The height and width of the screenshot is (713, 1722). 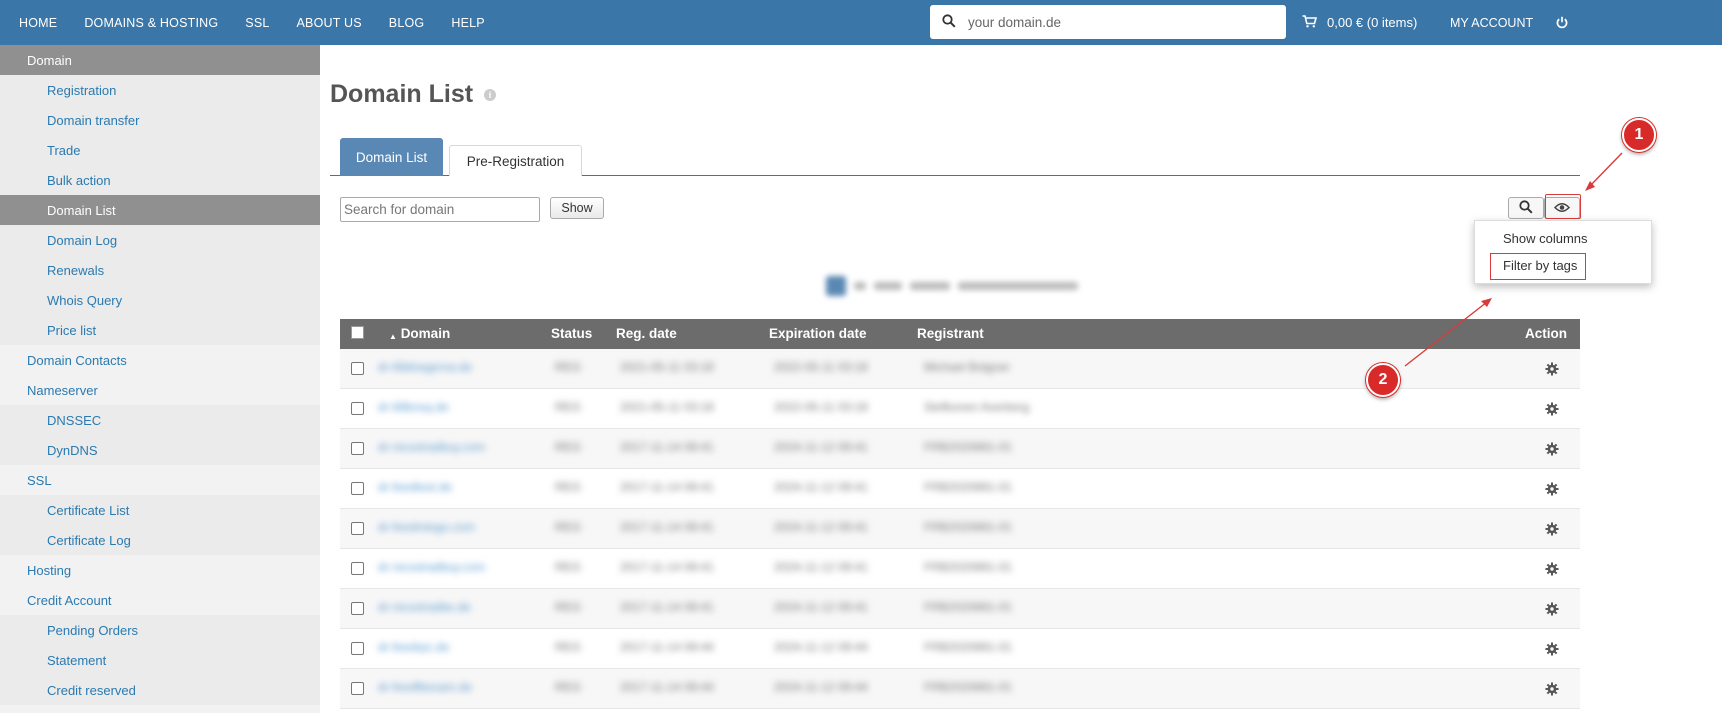 I want to click on column-status-header: Status, so click(x=571, y=333).